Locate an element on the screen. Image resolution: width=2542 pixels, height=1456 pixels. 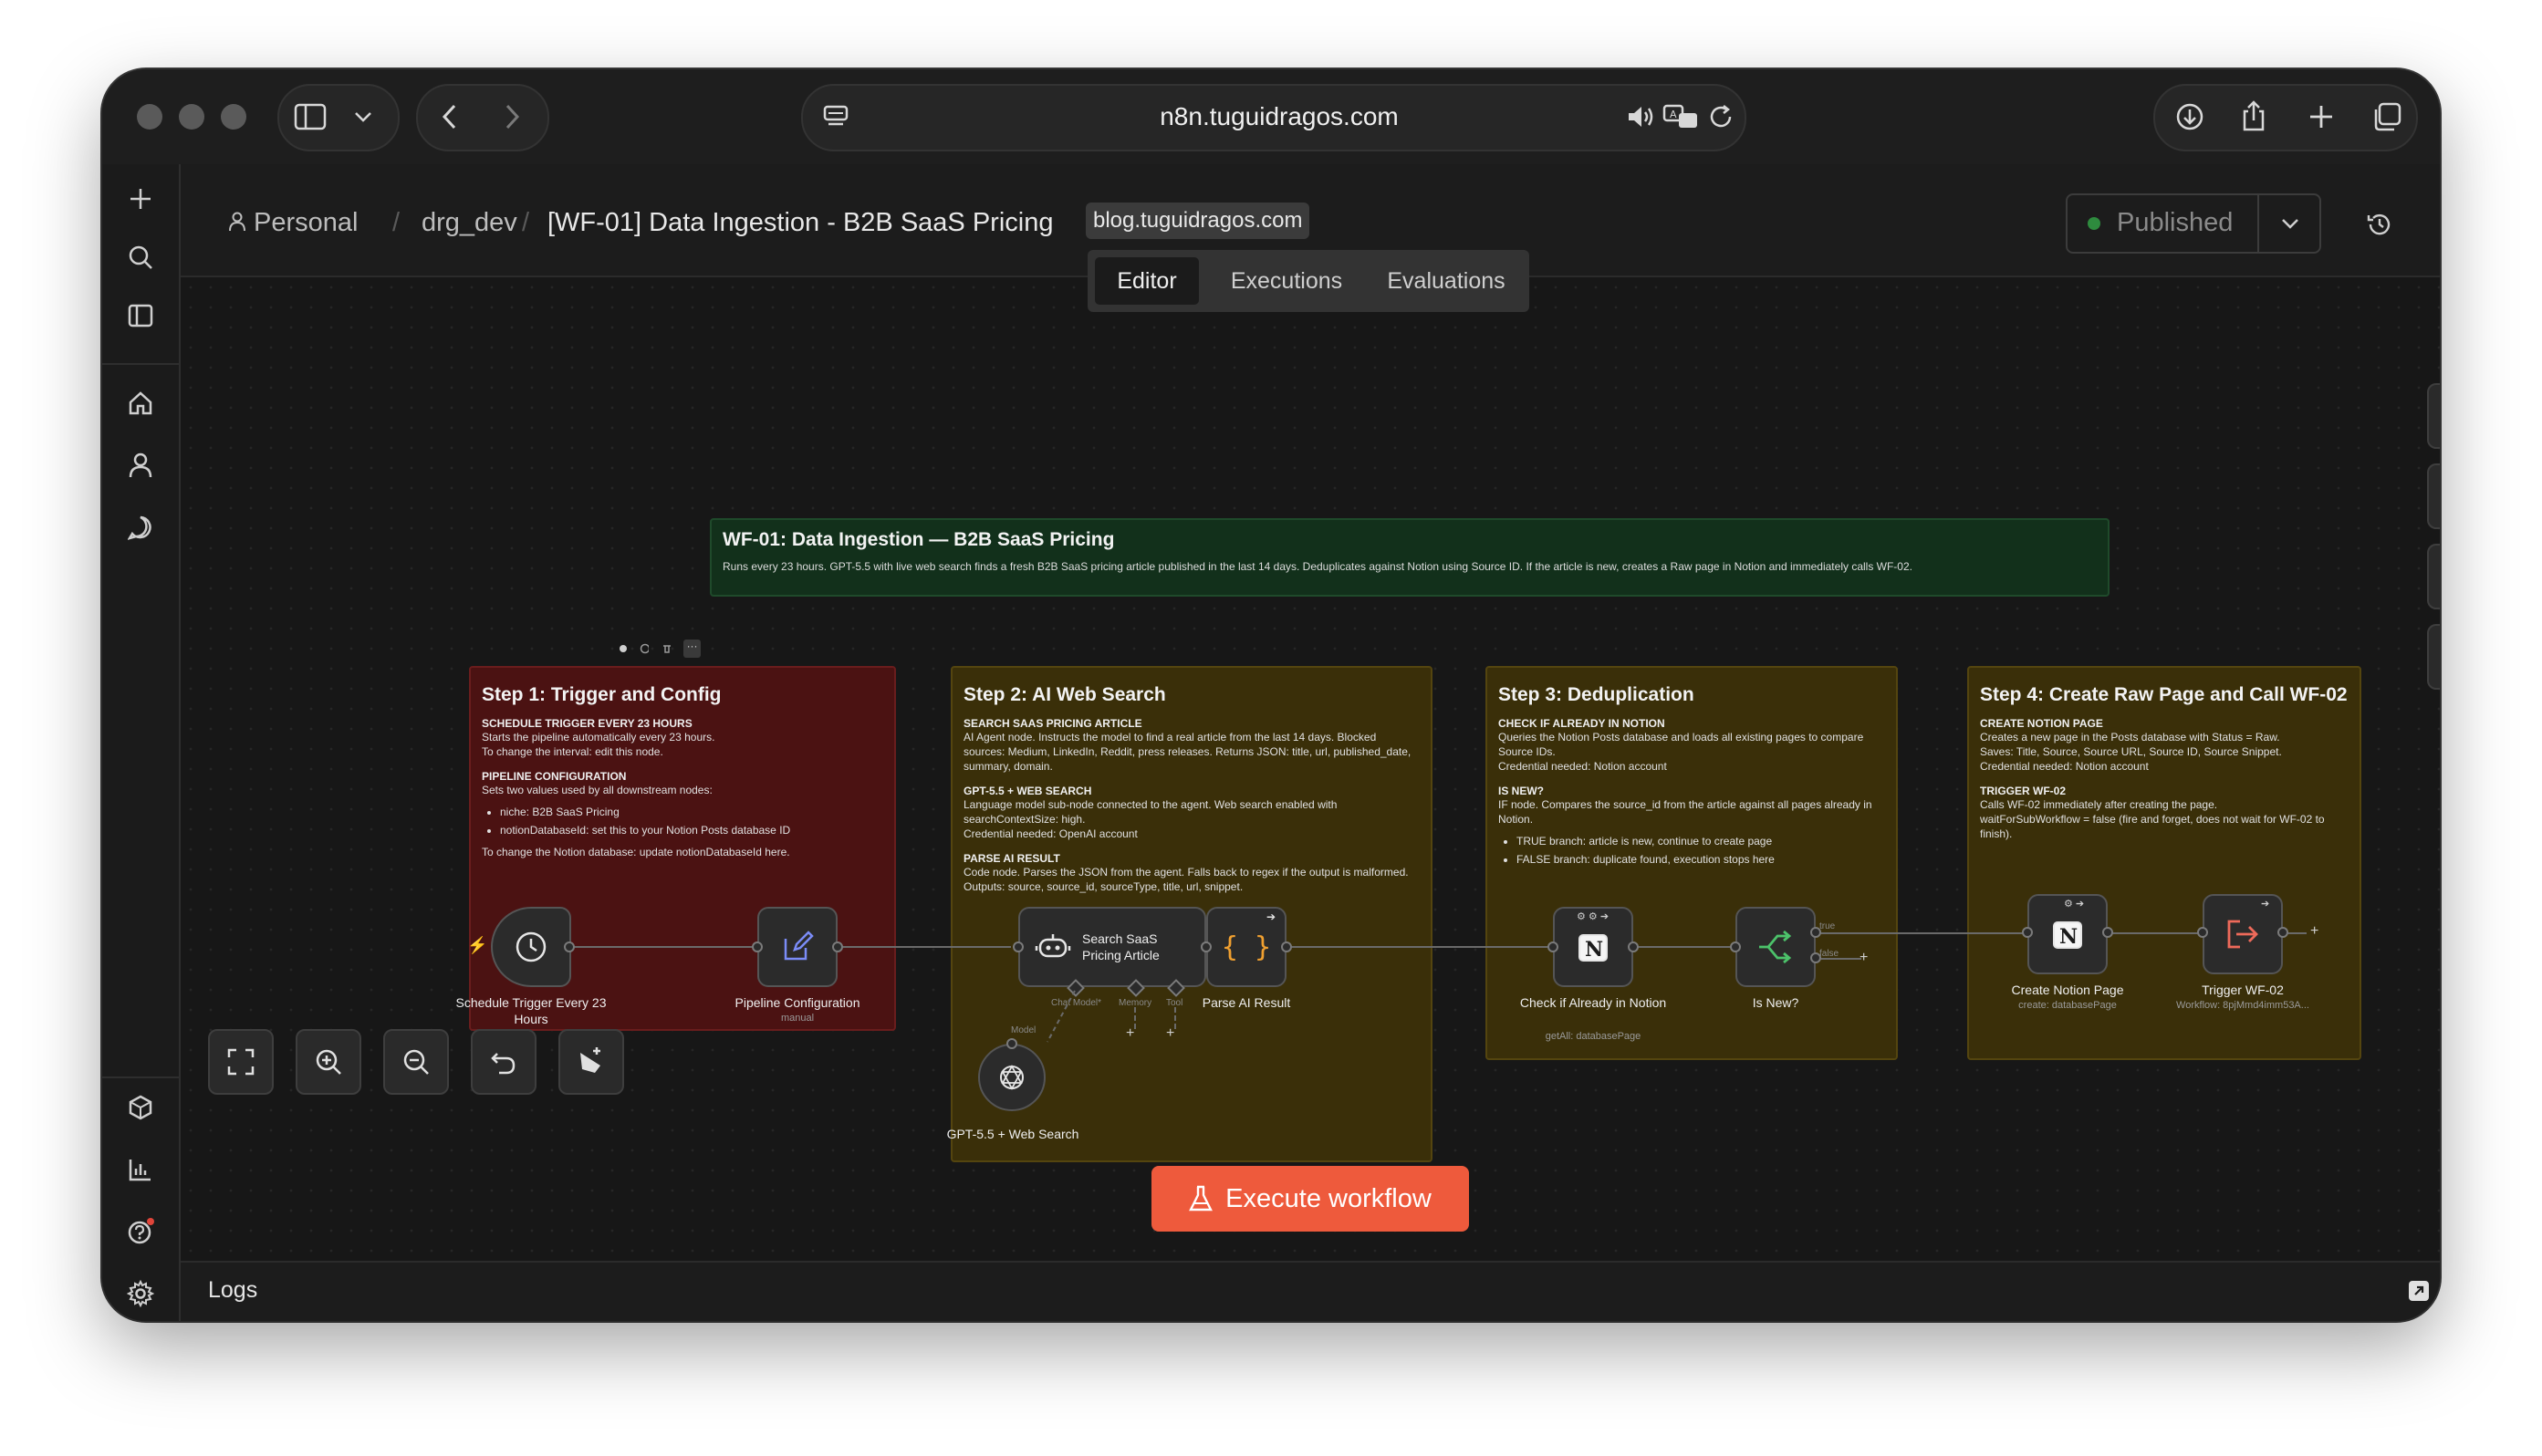
svg-text: N is located at coordinates (1594, 950).